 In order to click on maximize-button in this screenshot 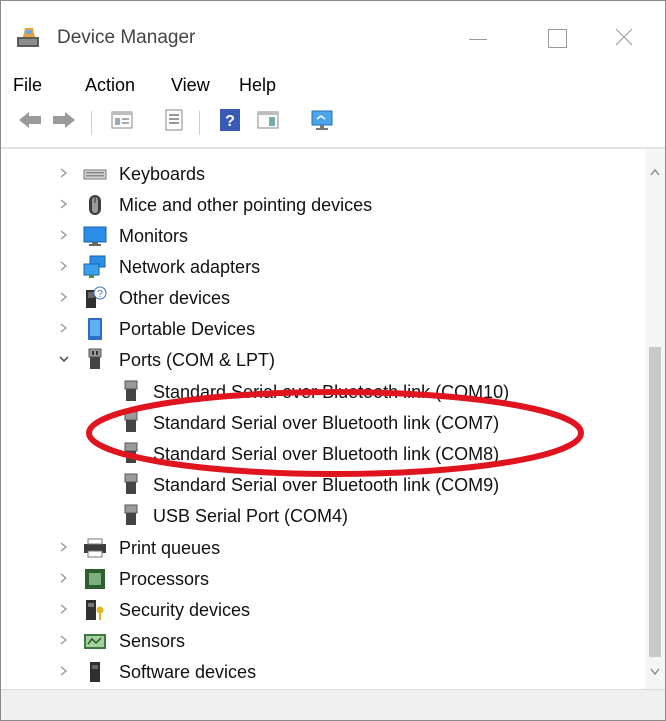, I will do `click(556, 38)`.